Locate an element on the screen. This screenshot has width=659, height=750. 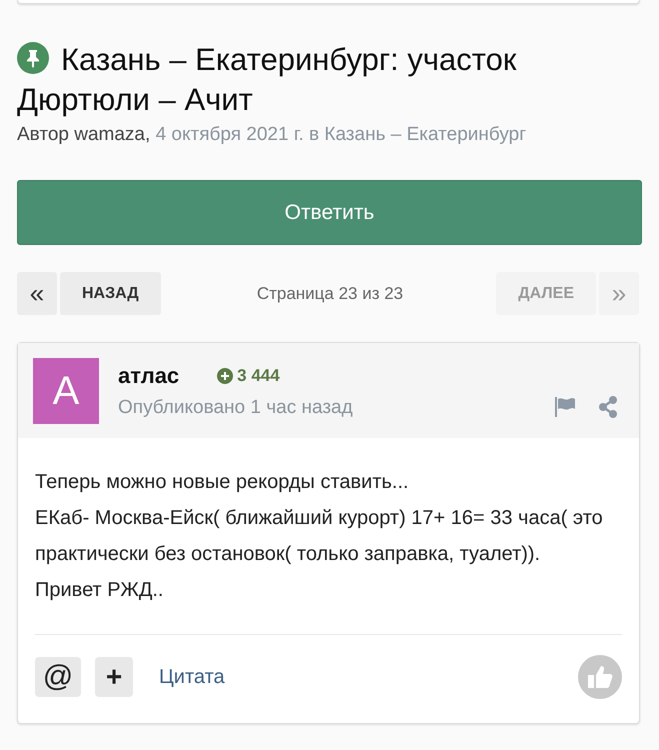
page-info: Страница 23 из 23 is located at coordinates (330, 294).